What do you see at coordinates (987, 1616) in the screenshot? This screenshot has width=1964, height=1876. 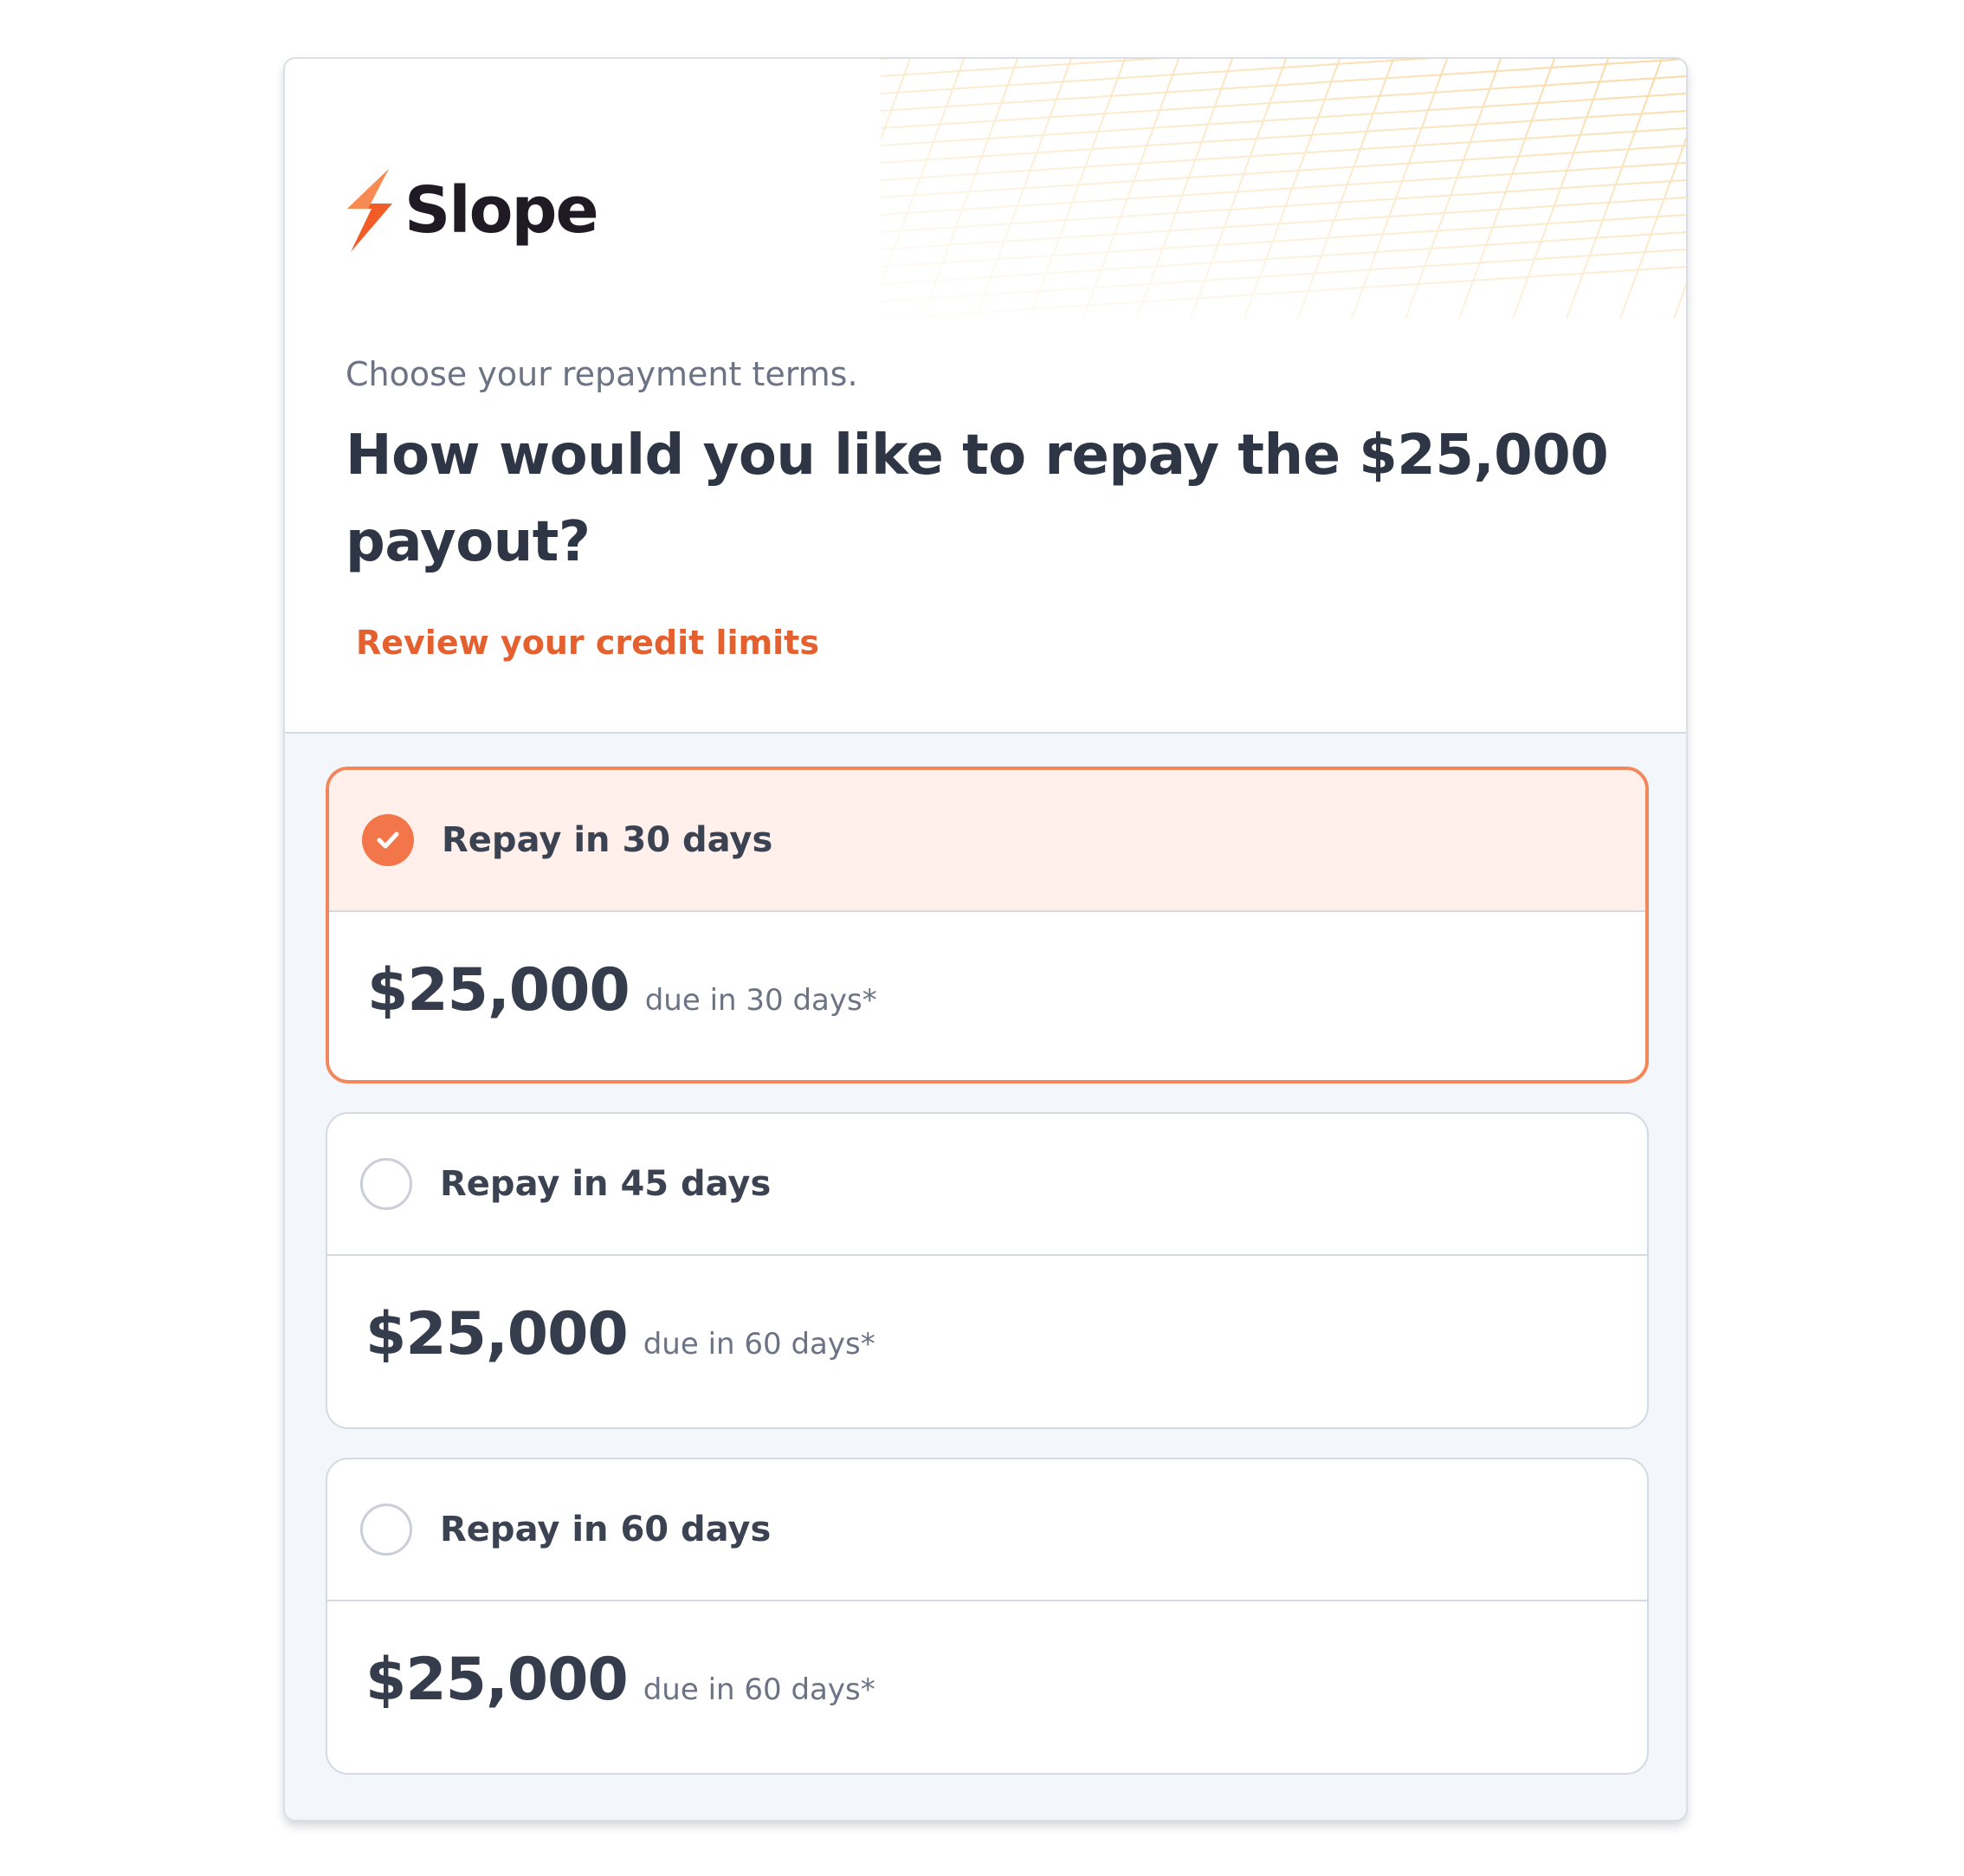 I see `option-repay-60-days: Repay in 60 days $25,000 due in 60 days*` at bounding box center [987, 1616].